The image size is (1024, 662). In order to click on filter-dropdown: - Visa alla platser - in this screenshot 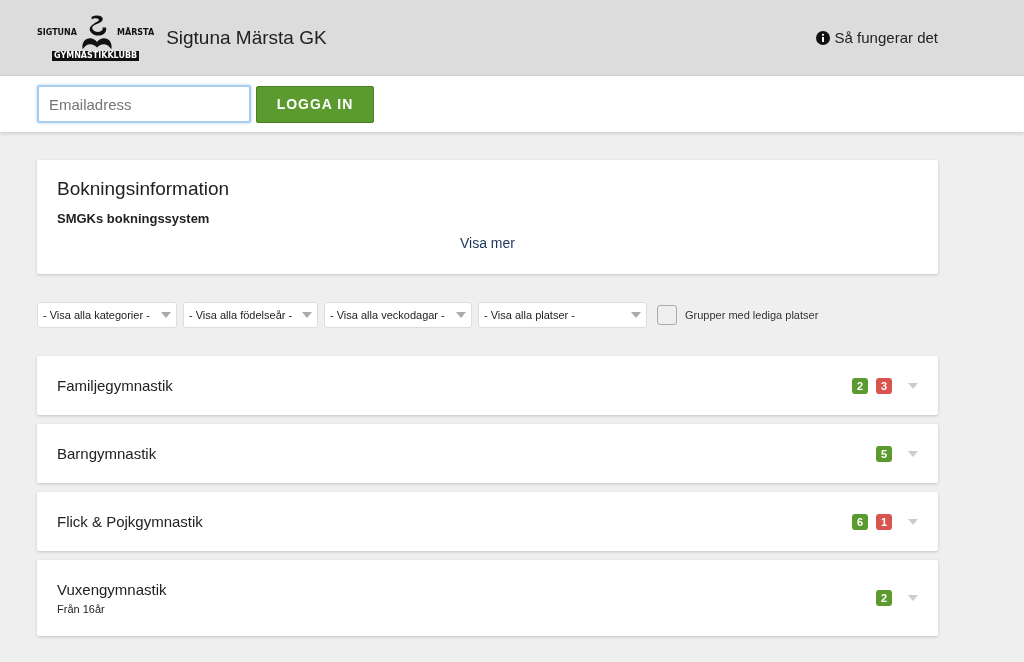, I will do `click(562, 315)`.